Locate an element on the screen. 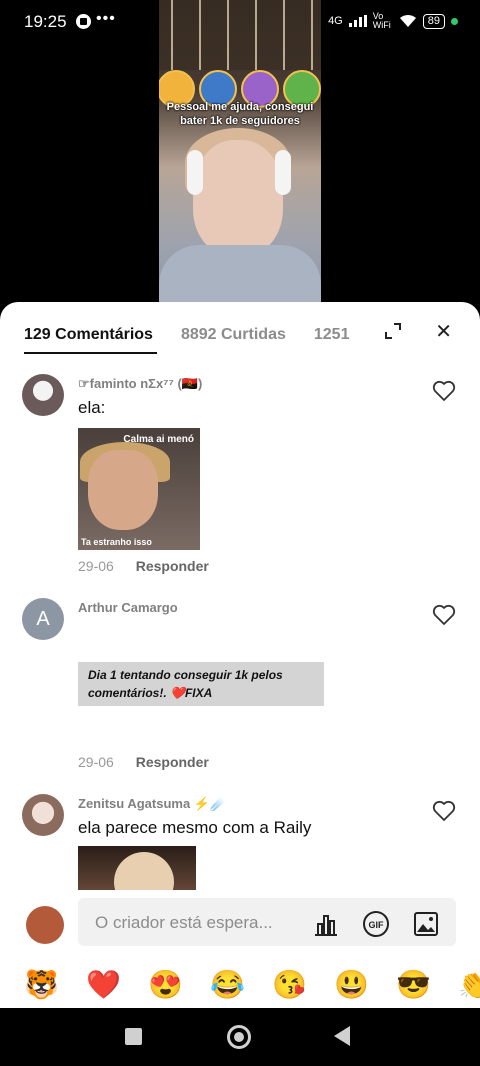  emoji-button: ❤️ is located at coordinates (103, 984).